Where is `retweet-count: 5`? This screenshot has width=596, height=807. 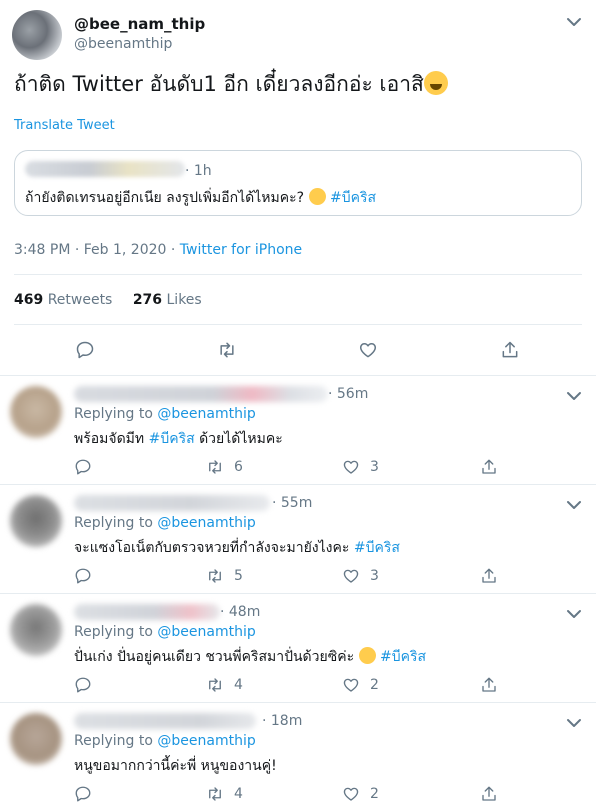 retweet-count: 5 is located at coordinates (238, 575).